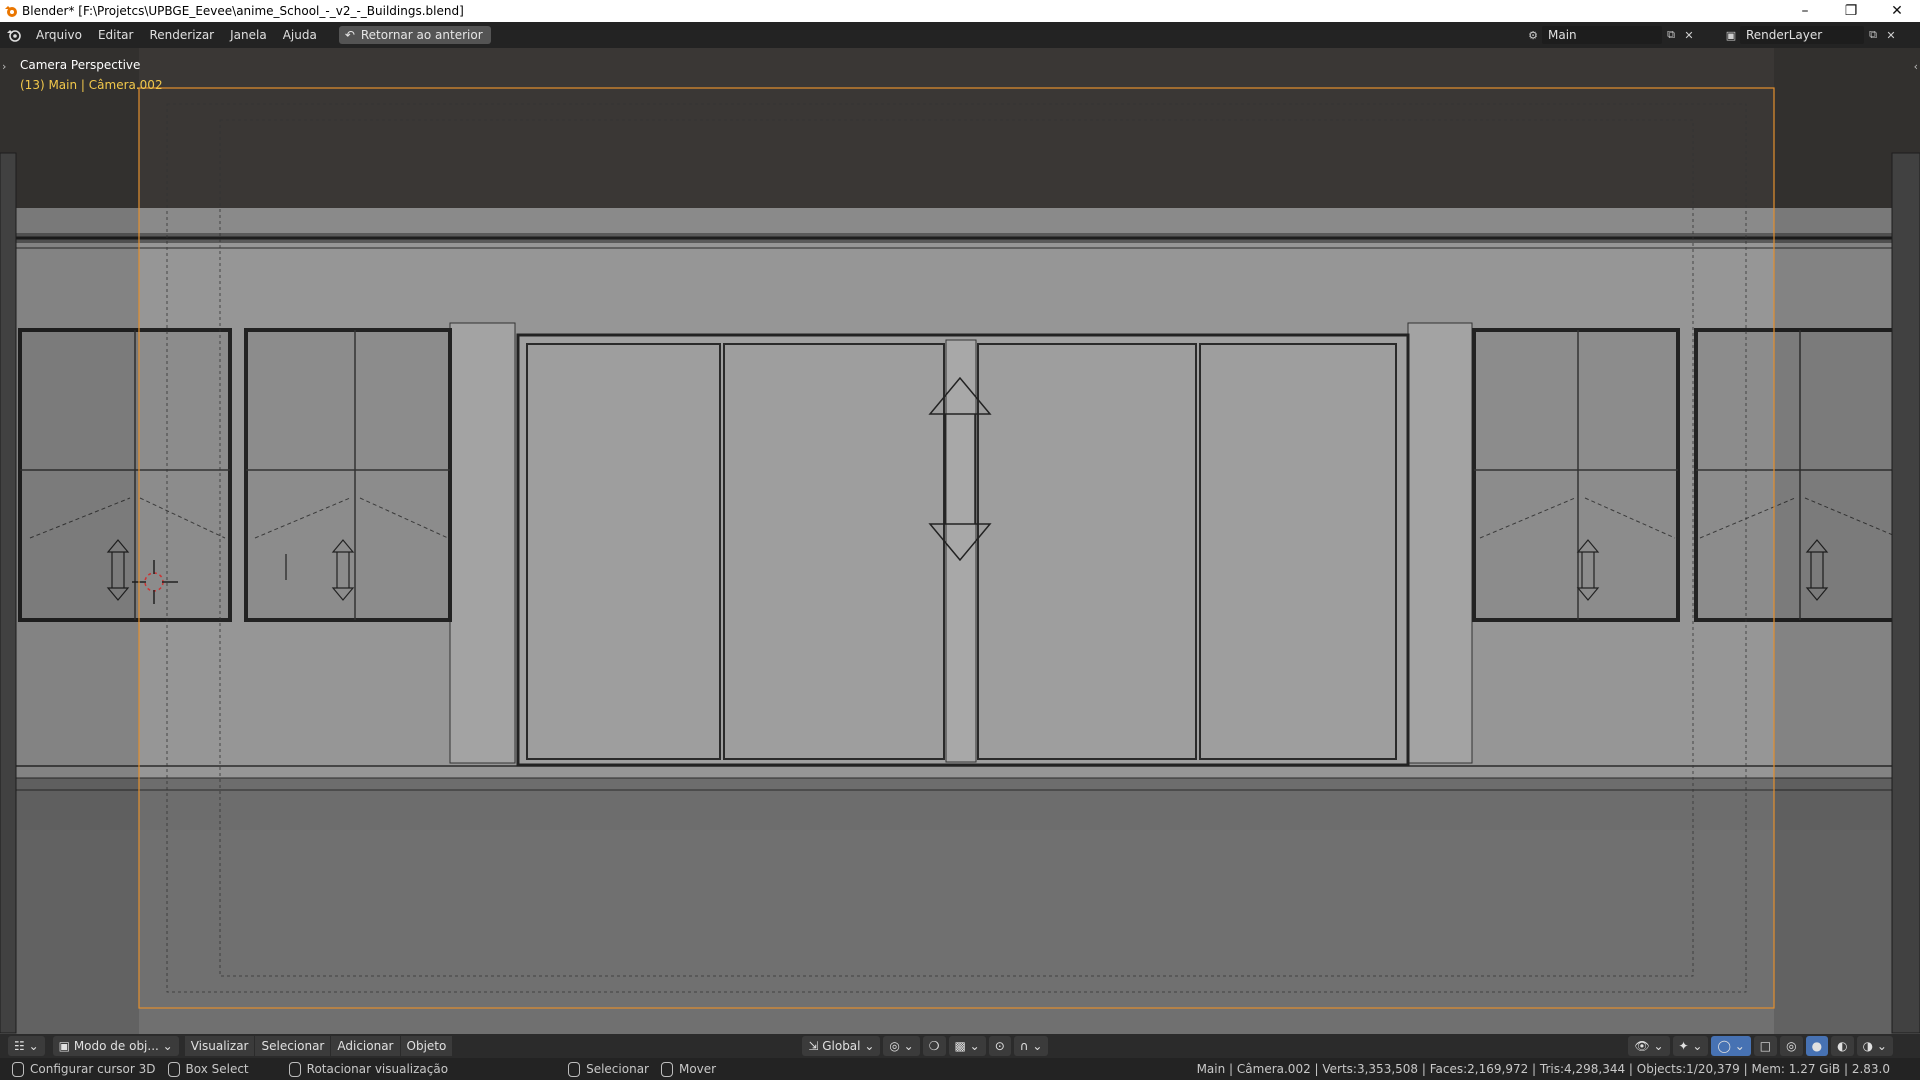  I want to click on scene-selector: ⚙ Main ⧉ ✕, so click(1611, 35).